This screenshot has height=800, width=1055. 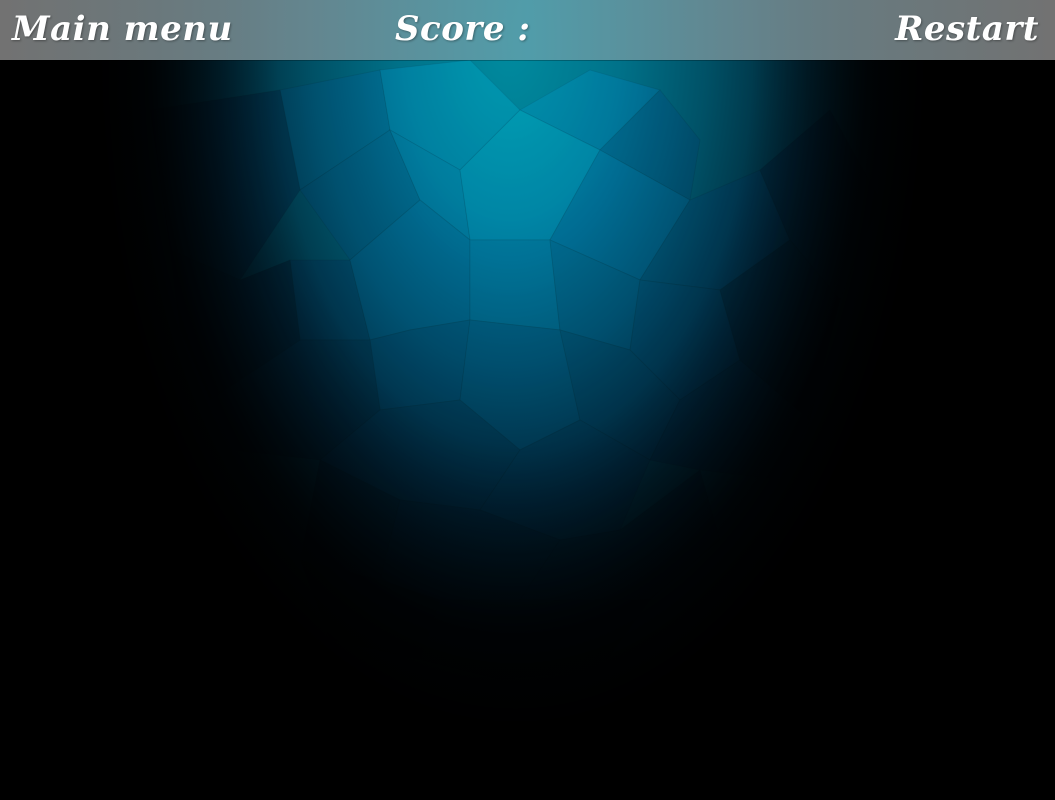 I want to click on top-bar: Main menu Score : Restart, so click(x=527, y=30).